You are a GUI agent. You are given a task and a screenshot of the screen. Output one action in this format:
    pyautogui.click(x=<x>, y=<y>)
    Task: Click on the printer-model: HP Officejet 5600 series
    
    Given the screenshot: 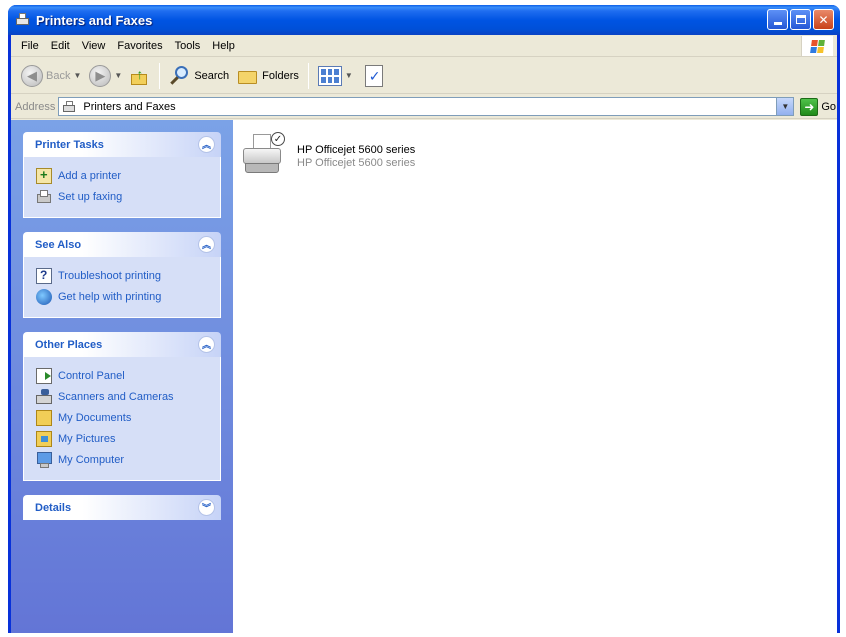 What is the action you would take?
    pyautogui.click(x=356, y=163)
    